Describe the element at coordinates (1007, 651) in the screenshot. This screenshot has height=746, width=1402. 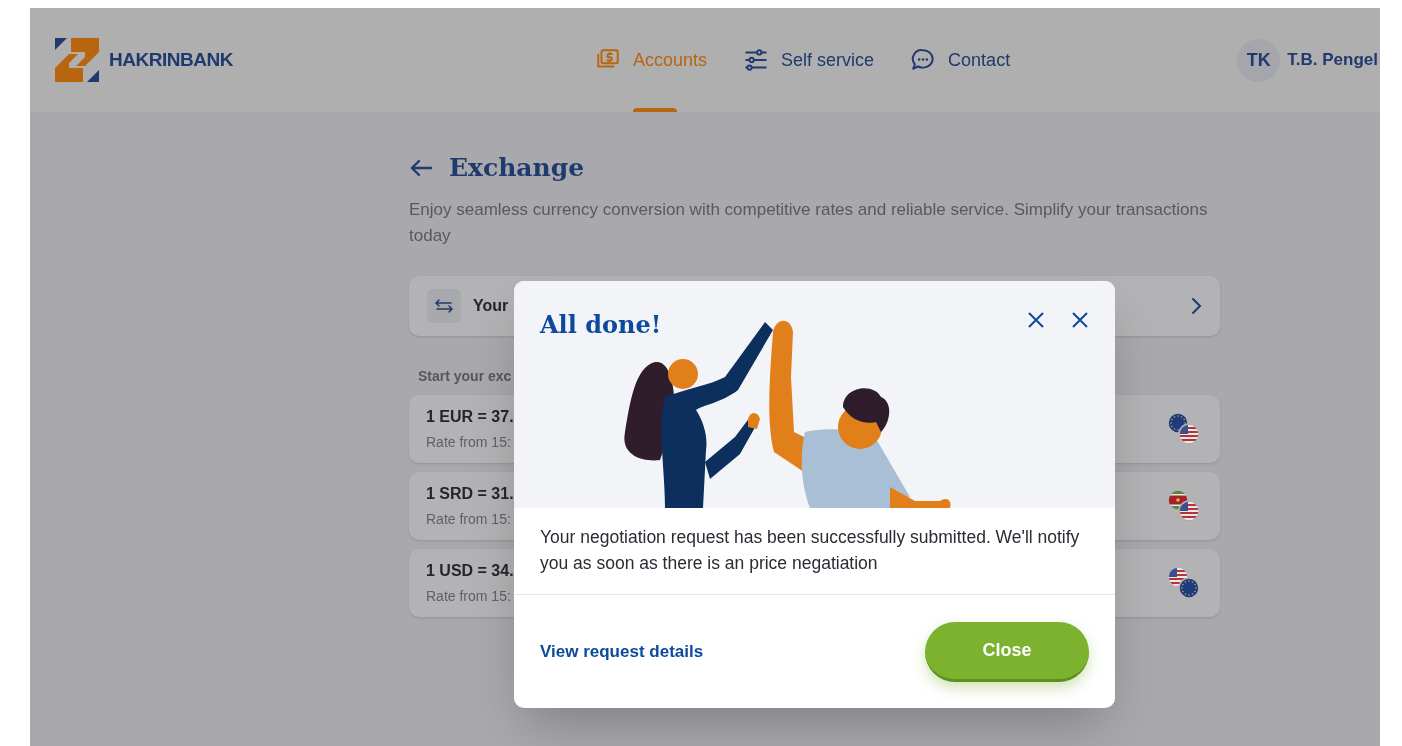
I see `close-button: Close` at that location.